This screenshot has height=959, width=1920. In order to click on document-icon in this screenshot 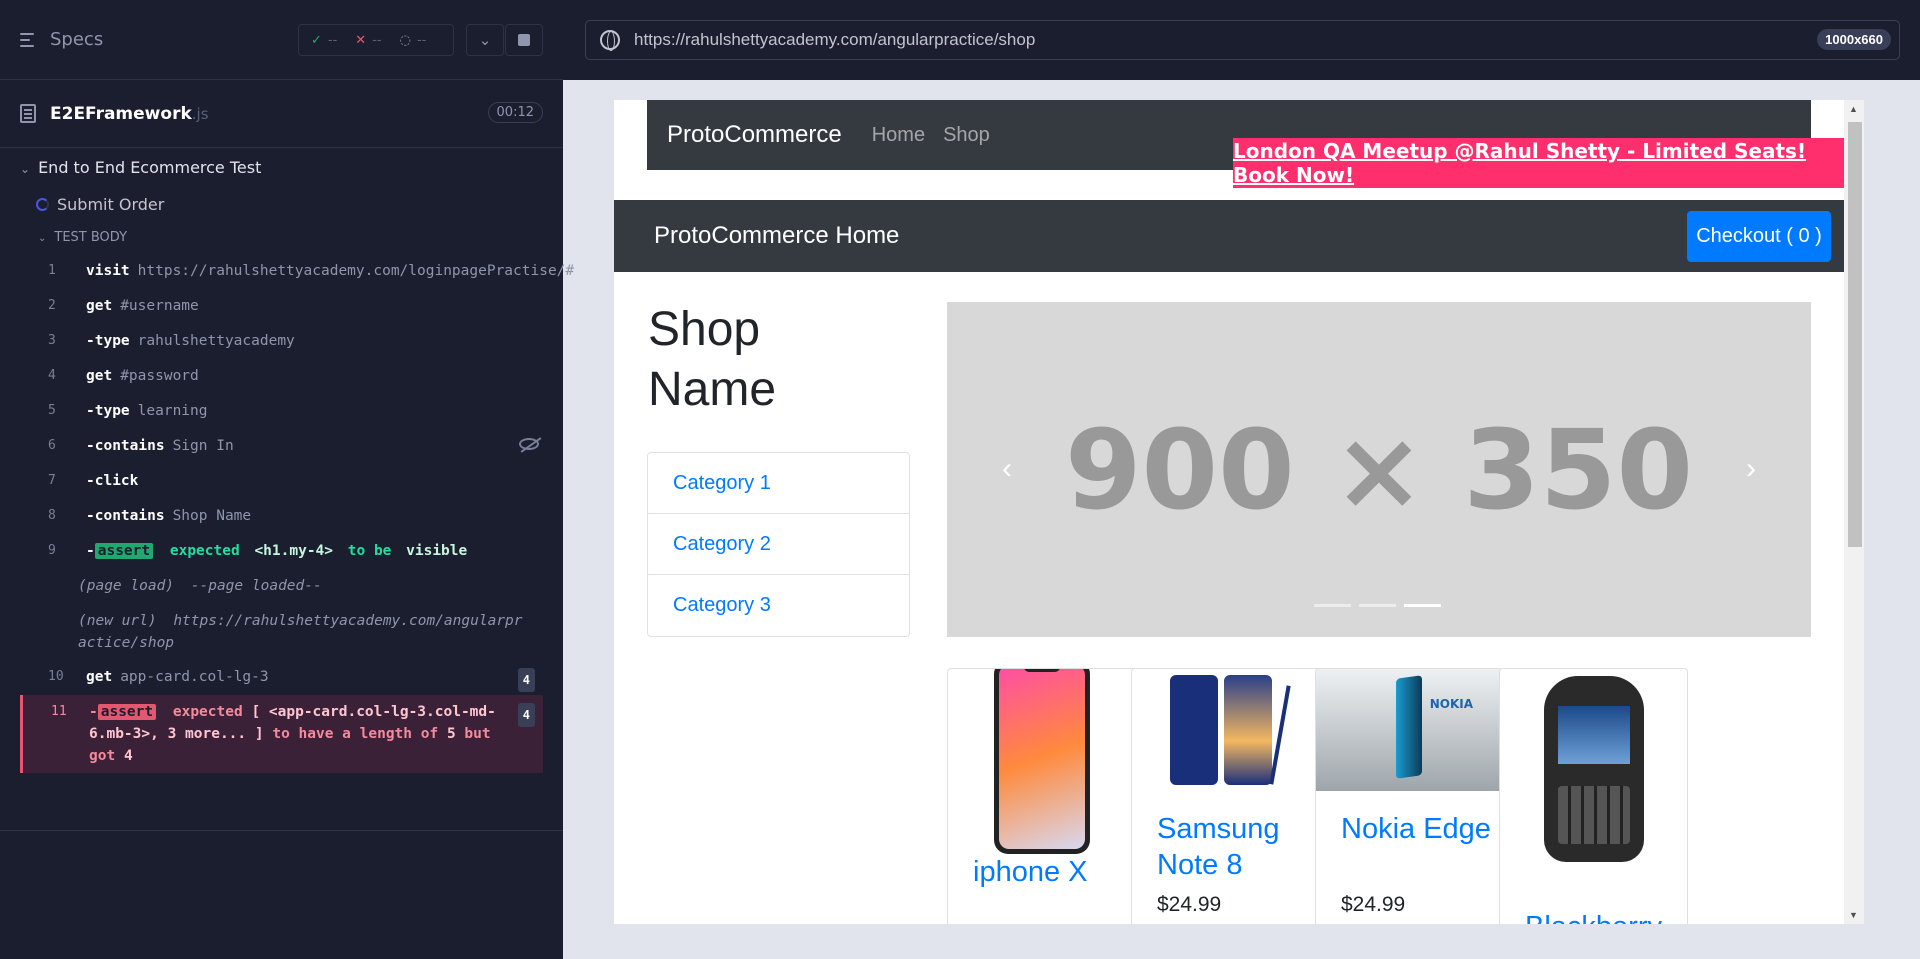, I will do `click(28, 113)`.